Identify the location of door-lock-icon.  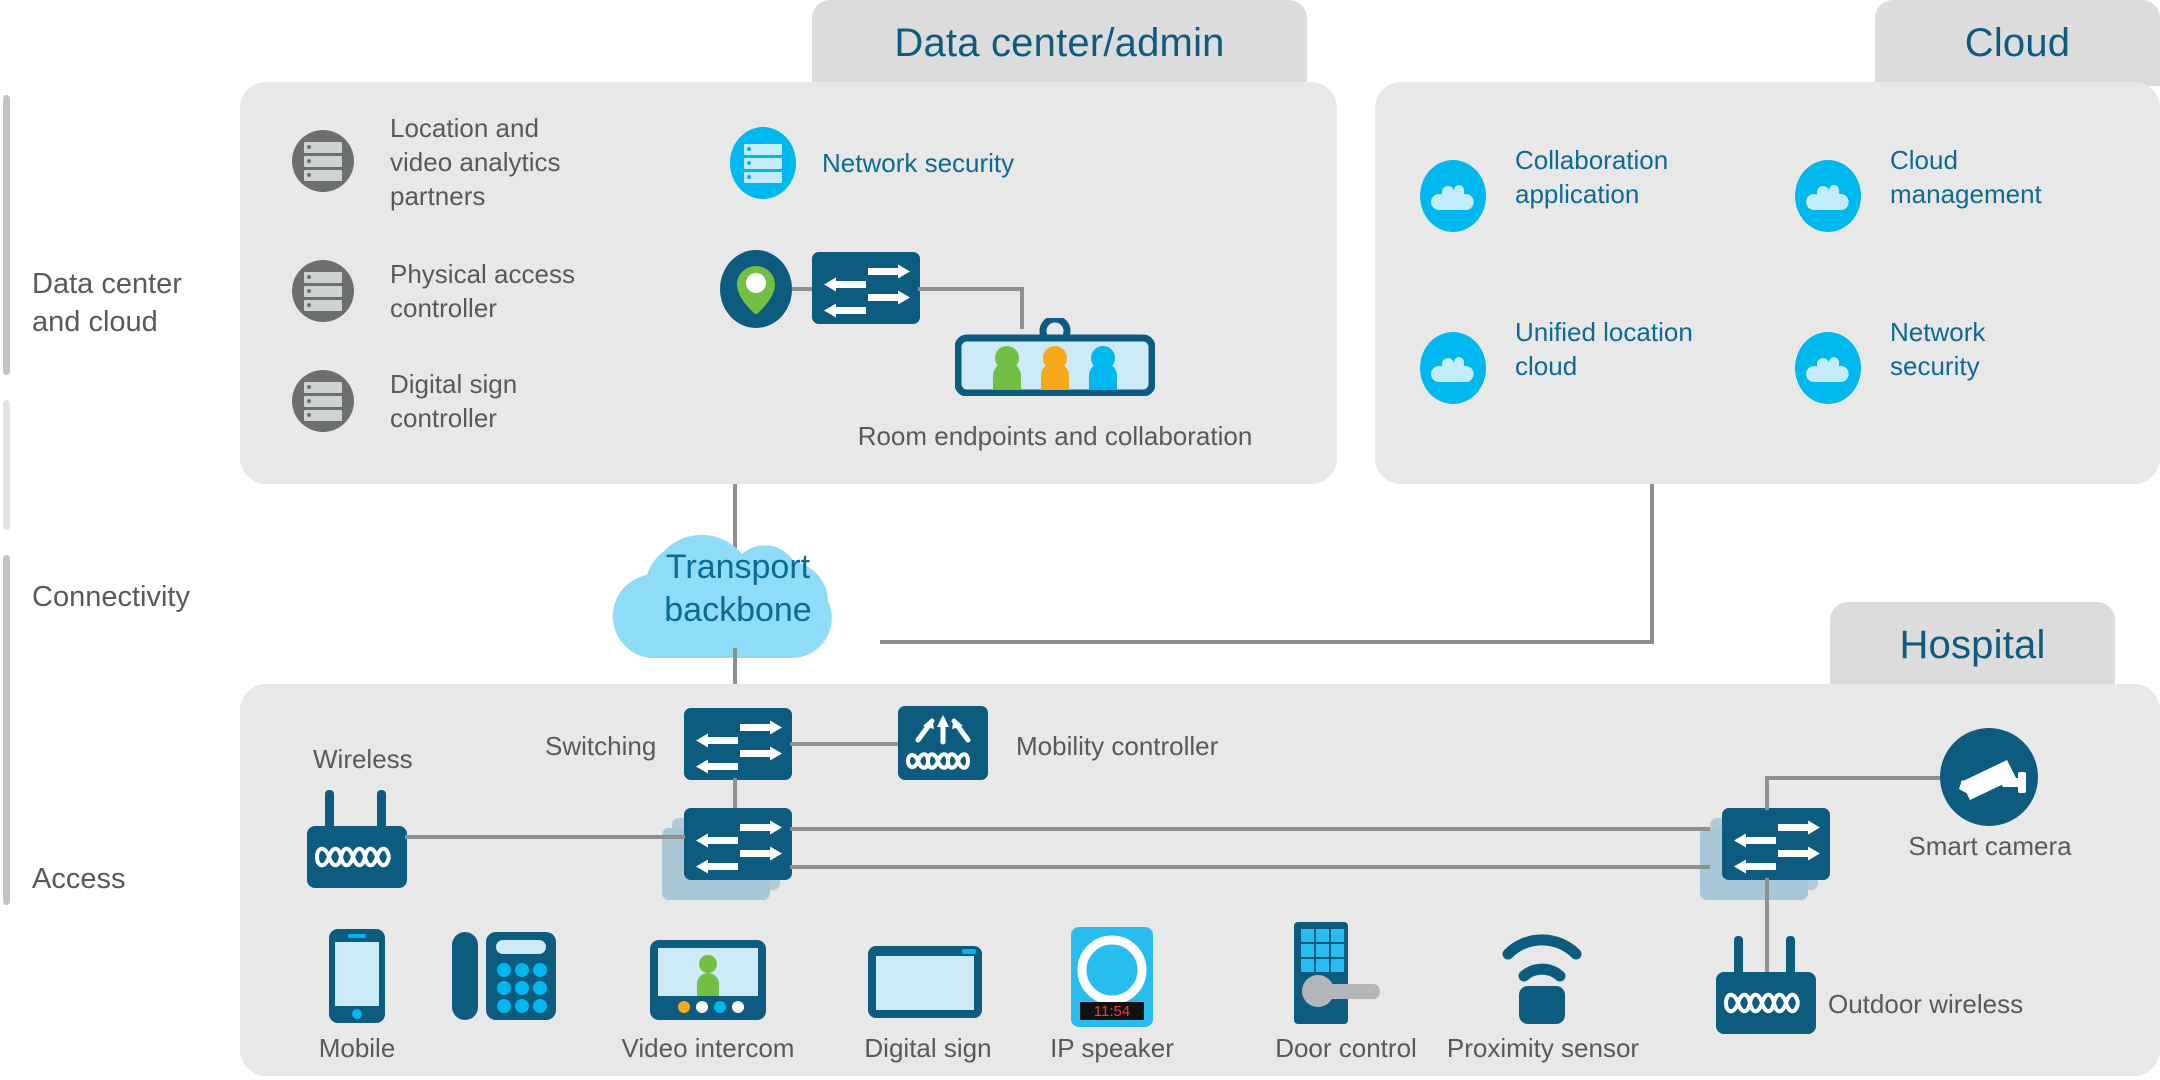
(1336, 975).